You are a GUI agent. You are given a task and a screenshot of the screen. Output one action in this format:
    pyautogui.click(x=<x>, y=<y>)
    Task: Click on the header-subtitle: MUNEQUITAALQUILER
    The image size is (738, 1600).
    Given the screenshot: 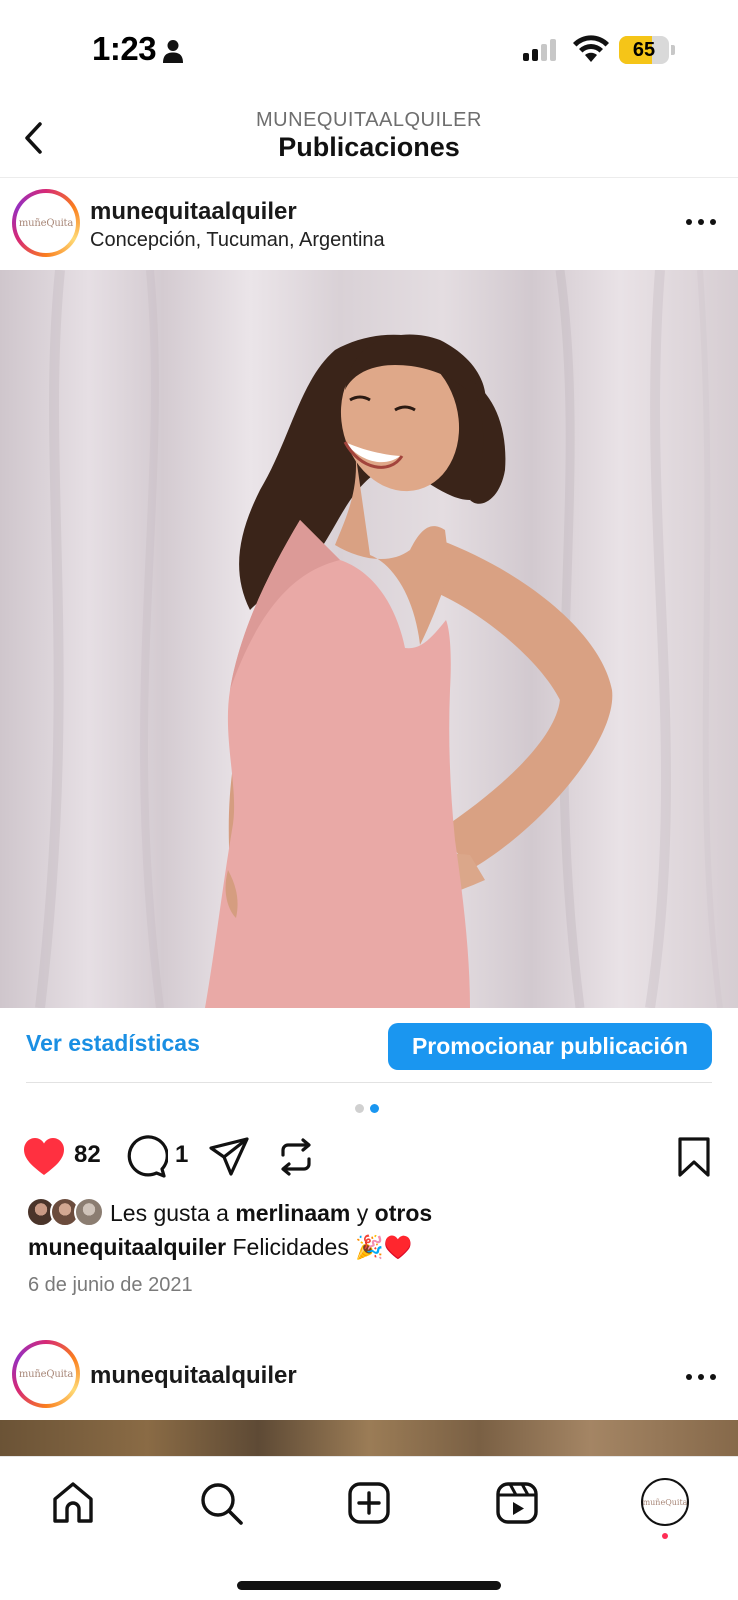 What is the action you would take?
    pyautogui.click(x=369, y=120)
    